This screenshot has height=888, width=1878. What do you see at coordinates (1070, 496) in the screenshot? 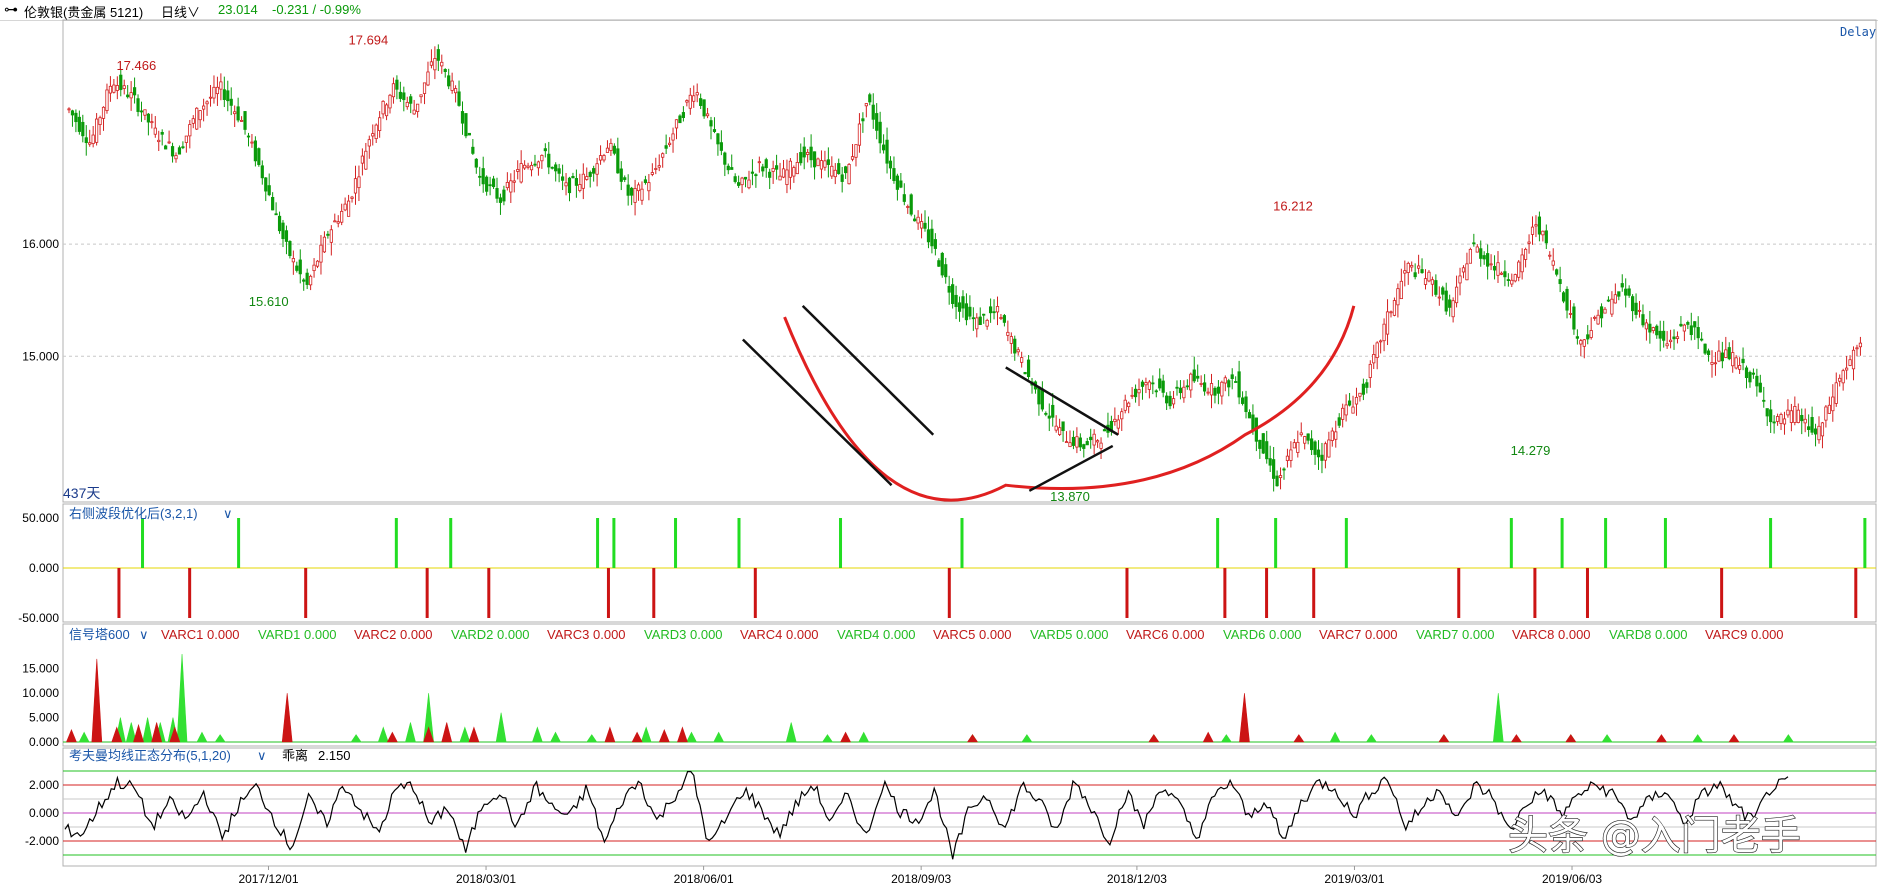
I see `extreme-price-label: 13.870` at bounding box center [1070, 496].